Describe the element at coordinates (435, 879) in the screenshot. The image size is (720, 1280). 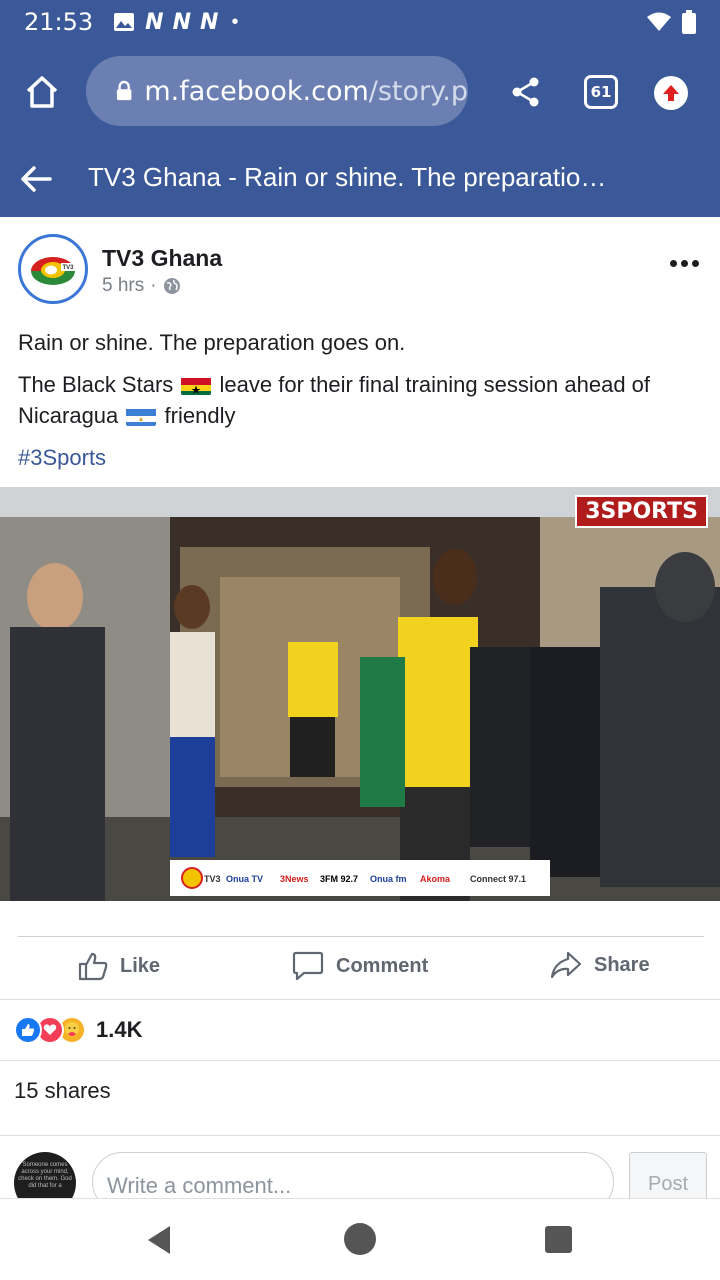
I see `ticker-logo: Akoma` at that location.